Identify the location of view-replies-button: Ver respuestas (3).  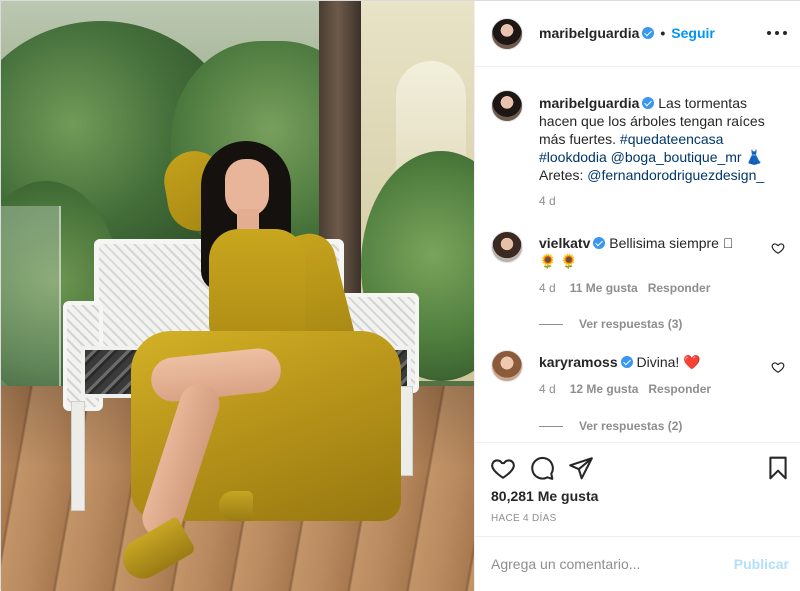
(630, 324).